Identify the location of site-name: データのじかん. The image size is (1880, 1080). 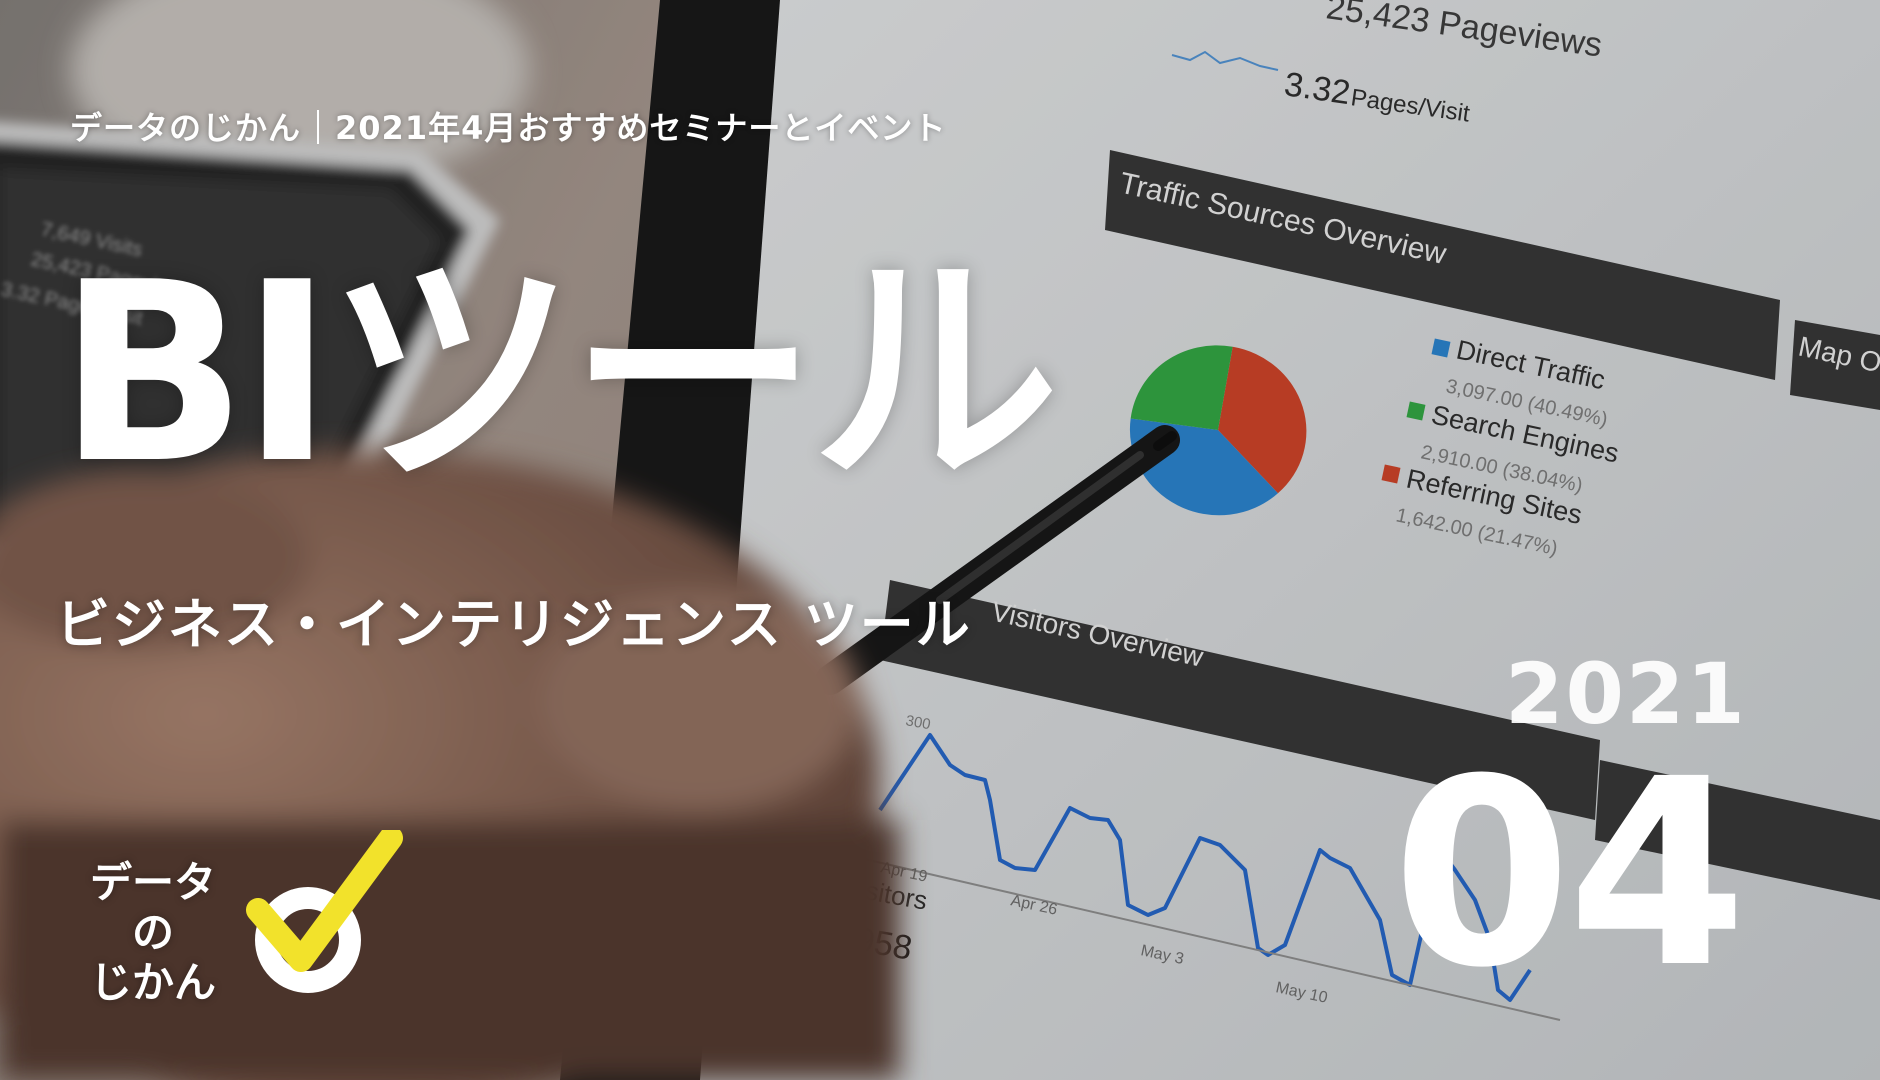
(186, 128).